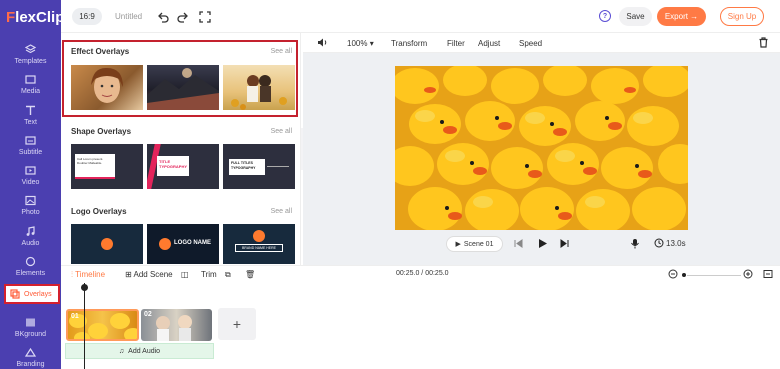 The height and width of the screenshot is (369, 780). I want to click on timeline-delete-icon: 🗑, so click(250, 274).